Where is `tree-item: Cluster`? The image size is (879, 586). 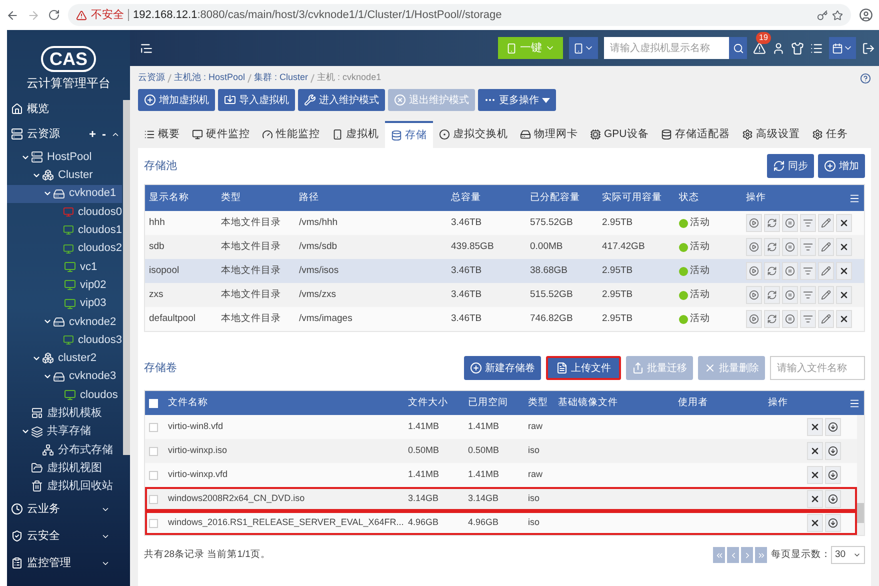 tree-item: Cluster is located at coordinates (64, 175).